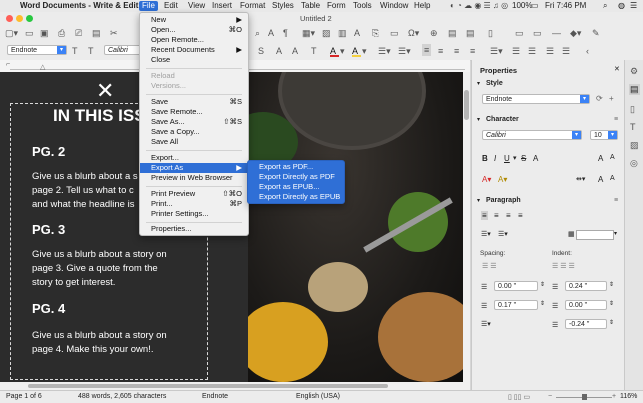 The height and width of the screenshot is (403, 643). I want to click on spellcheck-icon: A, so click(271, 33).